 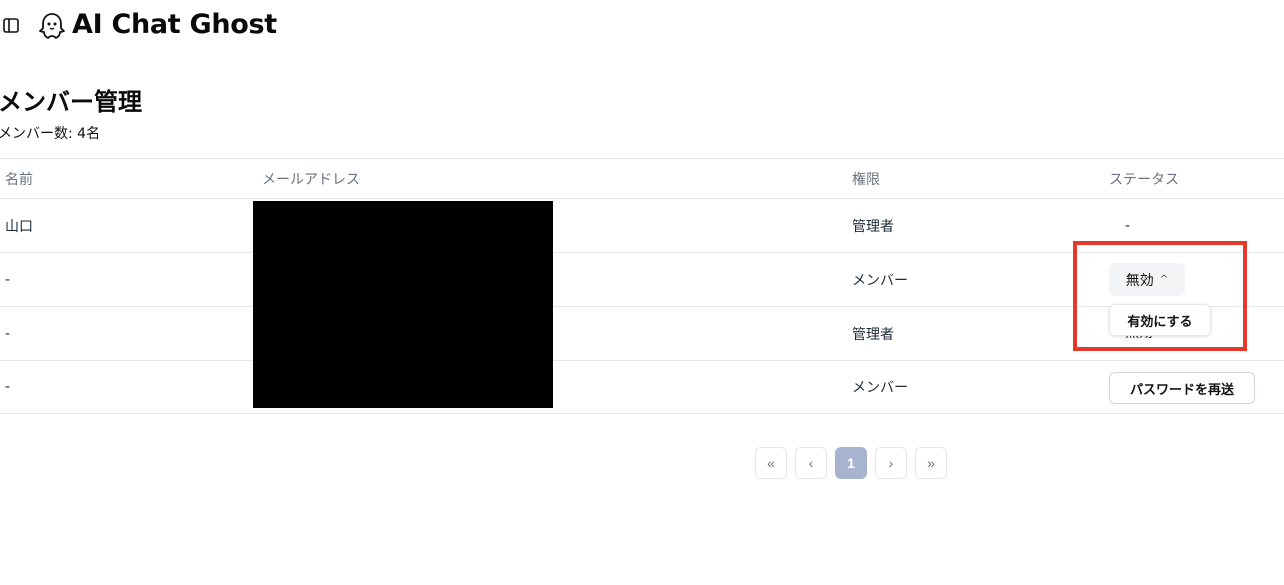 What do you see at coordinates (642, 178) in the screenshot?
I see `table-header-row: 名前 メールアドレス 権限 ステータス` at bounding box center [642, 178].